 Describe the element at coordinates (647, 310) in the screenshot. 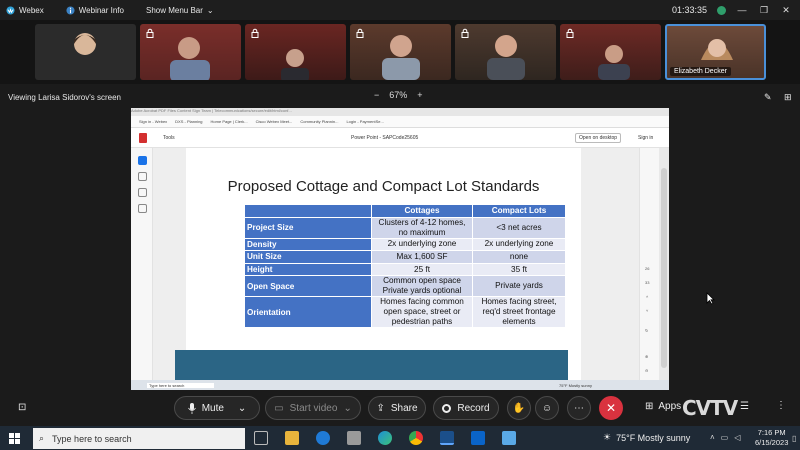

I see `chevron-down-icon: ˅` at that location.